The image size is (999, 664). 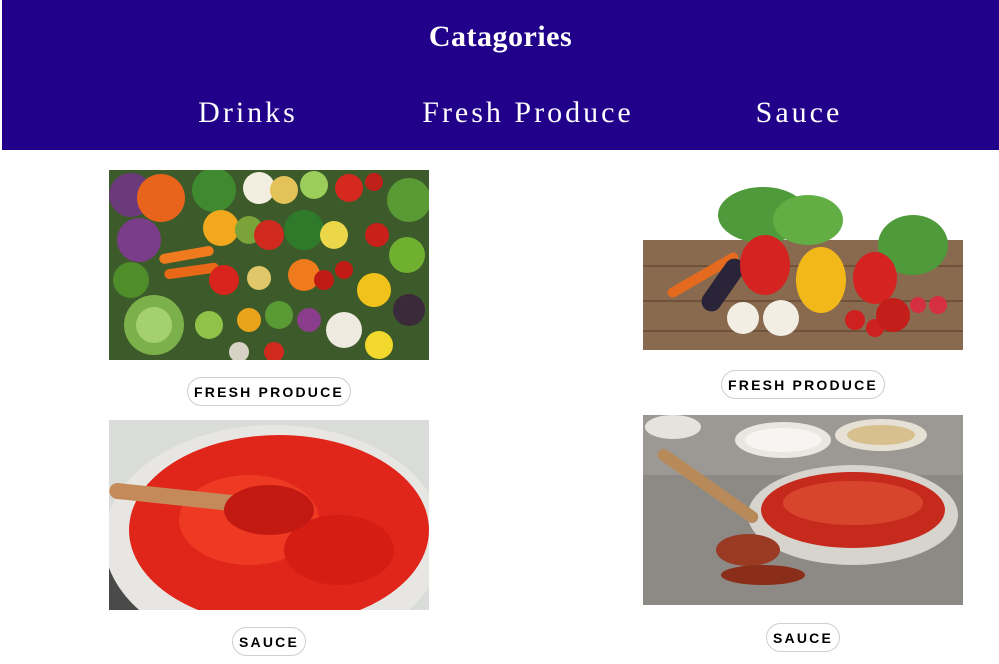 I want to click on tomato-sauce-pot-image, so click(x=269, y=515).